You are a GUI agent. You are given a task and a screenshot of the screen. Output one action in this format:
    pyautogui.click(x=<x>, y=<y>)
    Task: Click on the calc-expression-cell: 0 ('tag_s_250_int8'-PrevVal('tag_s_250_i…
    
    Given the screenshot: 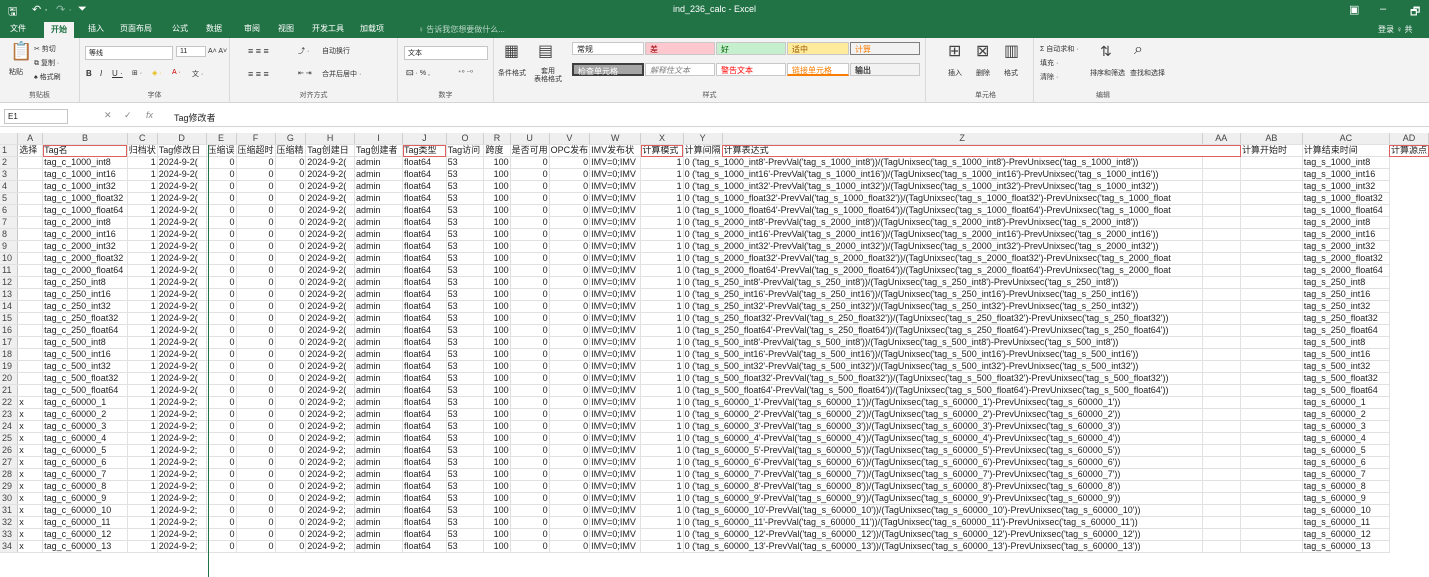 What is the action you would take?
    pyautogui.click(x=943, y=282)
    